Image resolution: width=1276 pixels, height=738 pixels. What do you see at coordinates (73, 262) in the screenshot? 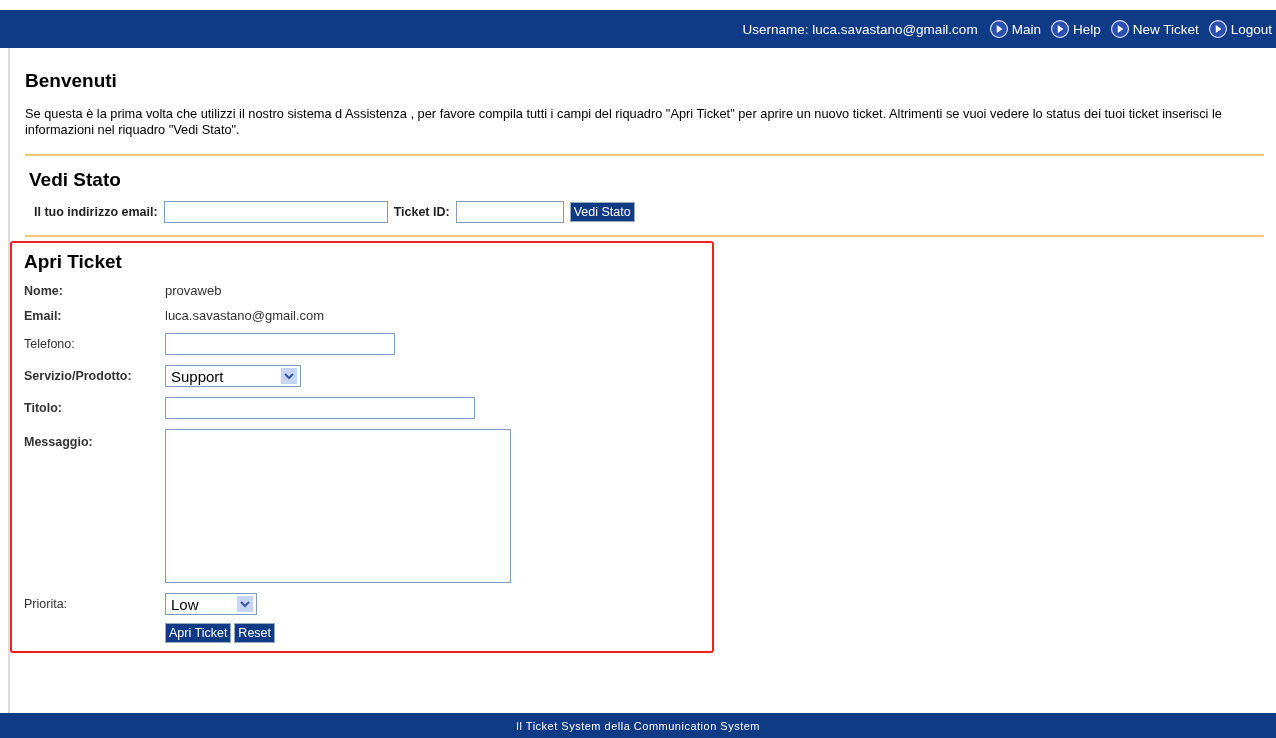
I see `section-title: Apri Ticket` at bounding box center [73, 262].